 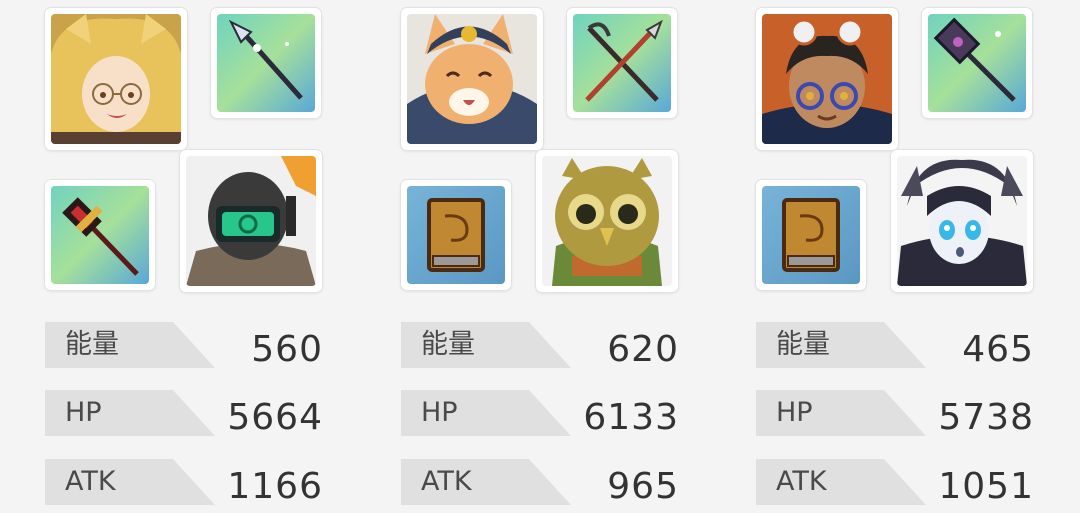 I want to click on stat-value: 620, so click(x=643, y=349).